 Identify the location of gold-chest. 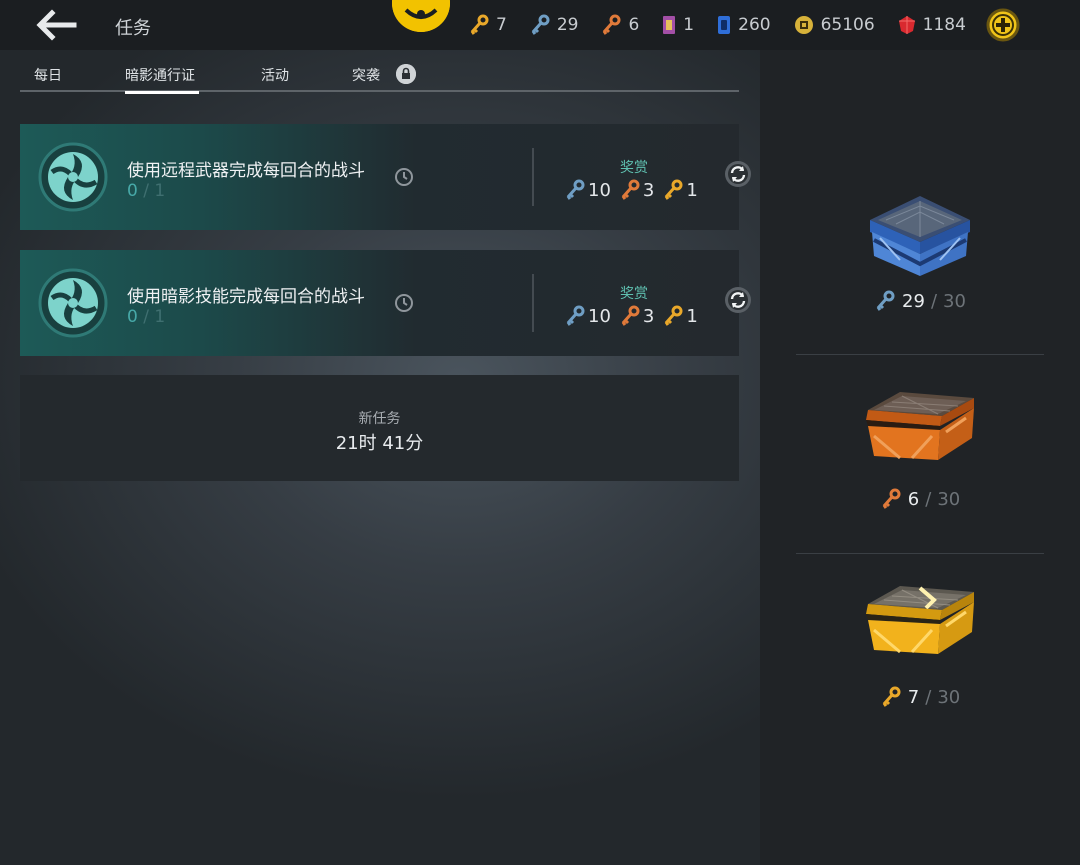
(920, 625).